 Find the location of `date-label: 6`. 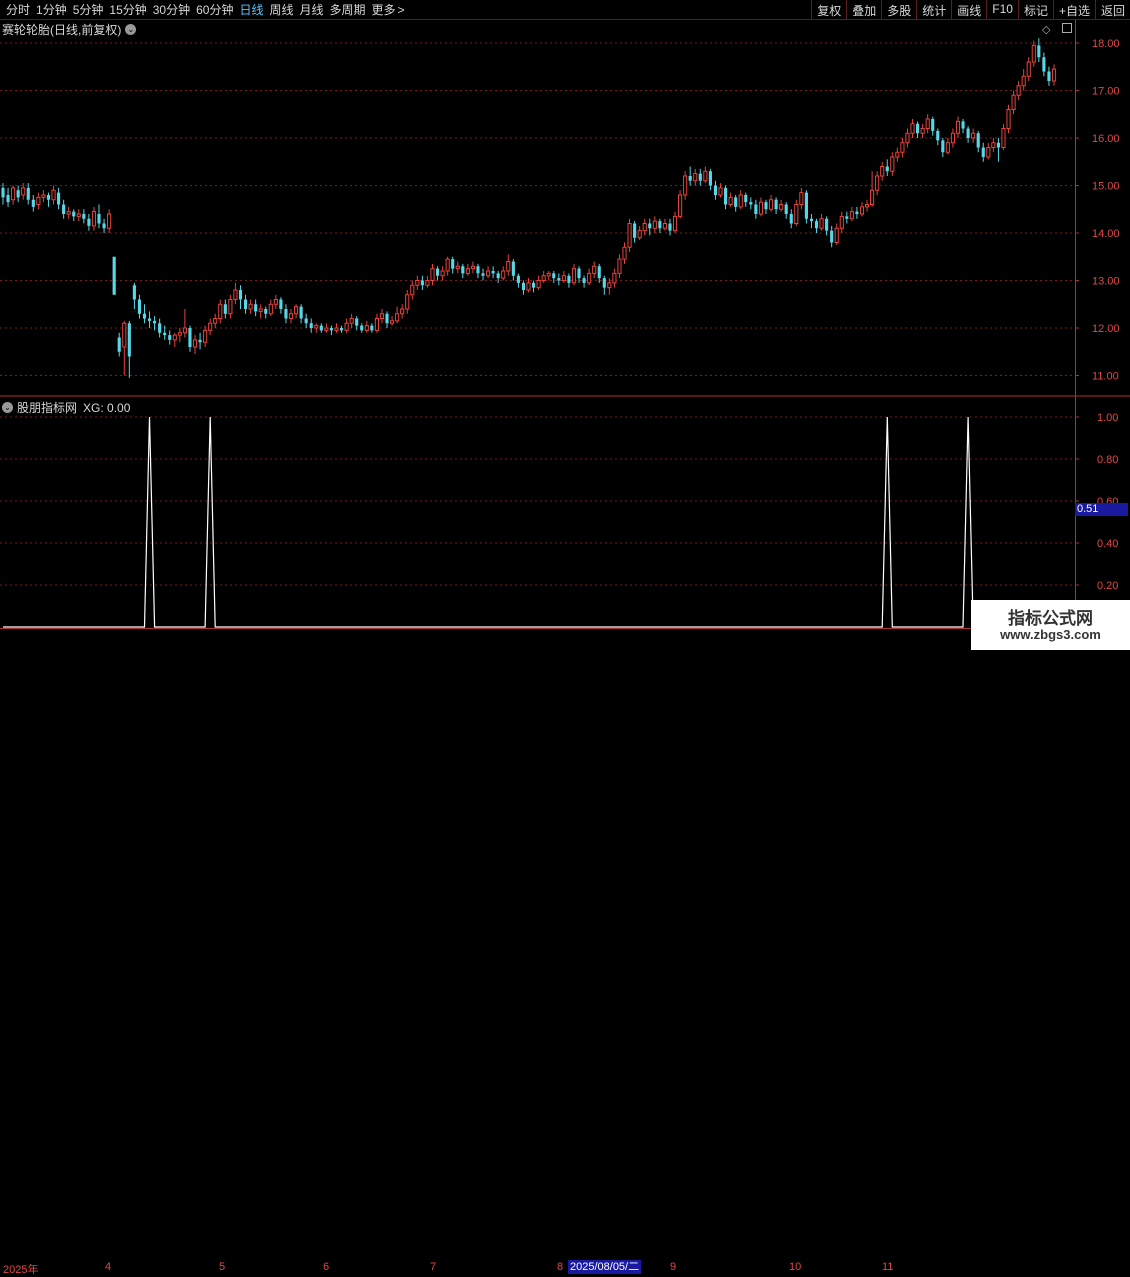

date-label: 6 is located at coordinates (326, 1267).